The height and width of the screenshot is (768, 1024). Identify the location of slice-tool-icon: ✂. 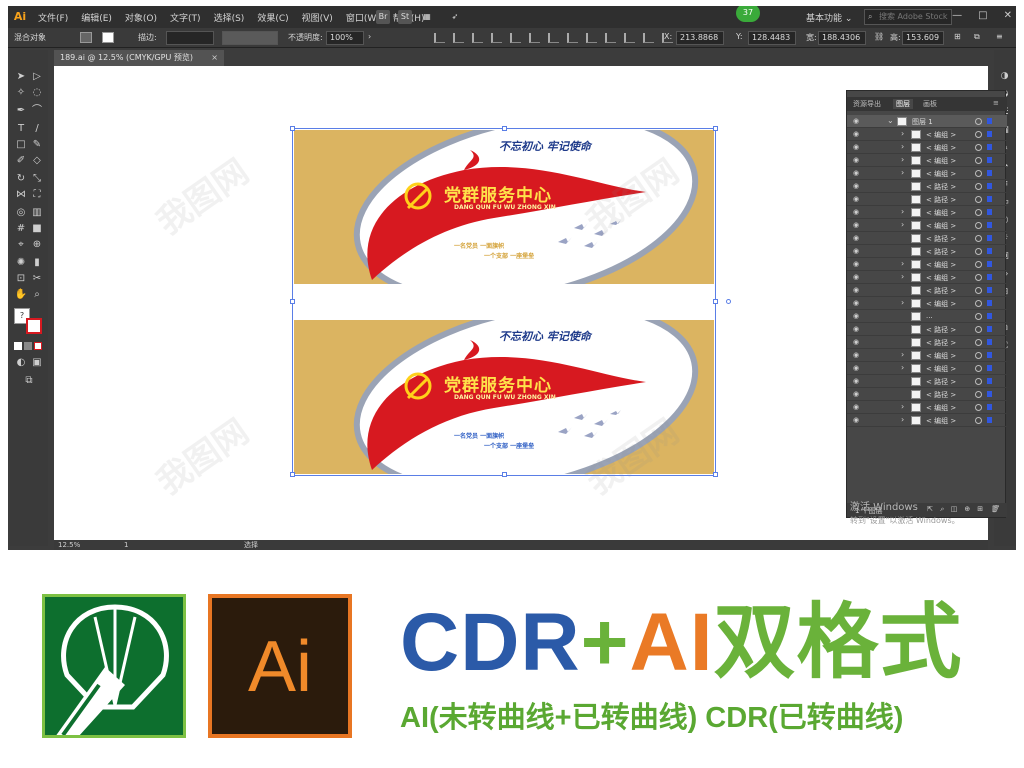
(37, 279).